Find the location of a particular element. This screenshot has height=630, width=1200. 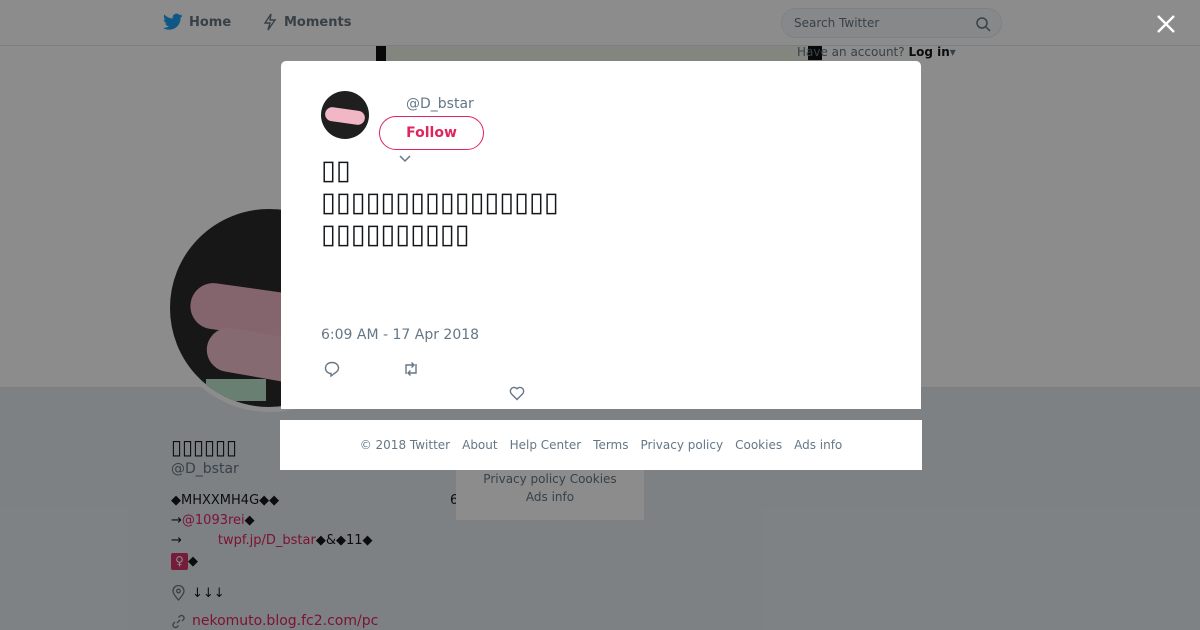

follow-button: Follow is located at coordinates (431, 133).